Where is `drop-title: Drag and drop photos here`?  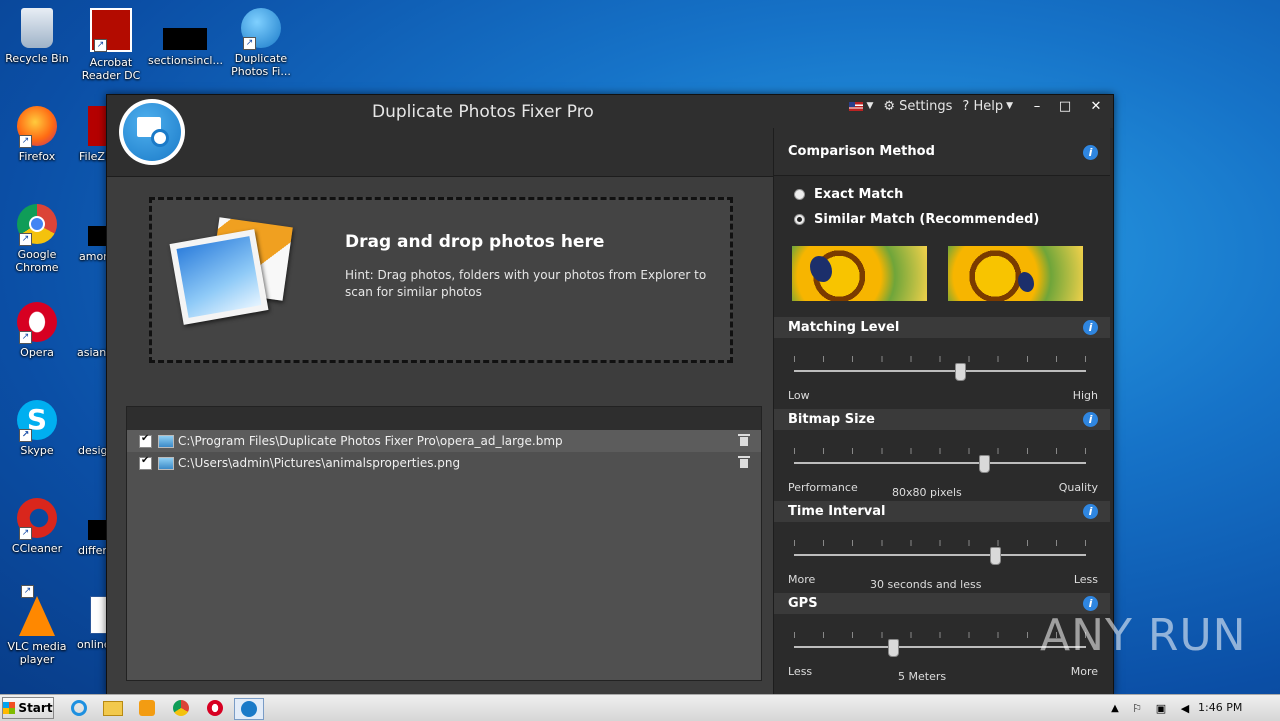 drop-title: Drag and drop photos here is located at coordinates (475, 242).